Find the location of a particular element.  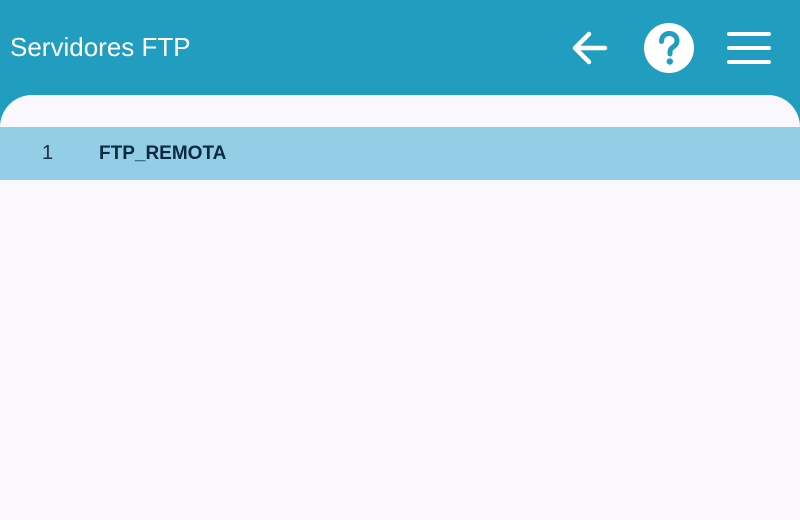

back-button is located at coordinates (589, 48).